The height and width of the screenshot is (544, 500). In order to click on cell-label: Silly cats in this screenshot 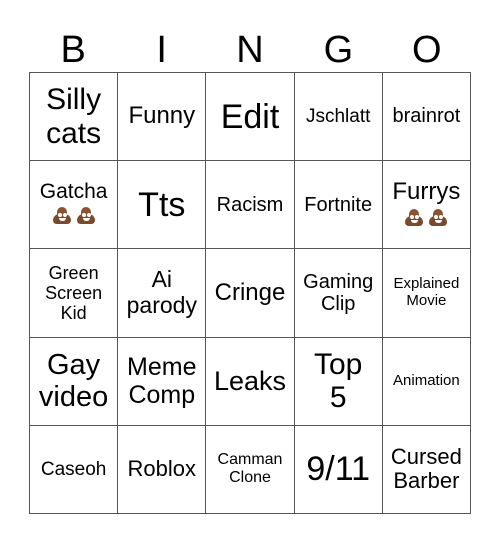, I will do `click(74, 116)`.